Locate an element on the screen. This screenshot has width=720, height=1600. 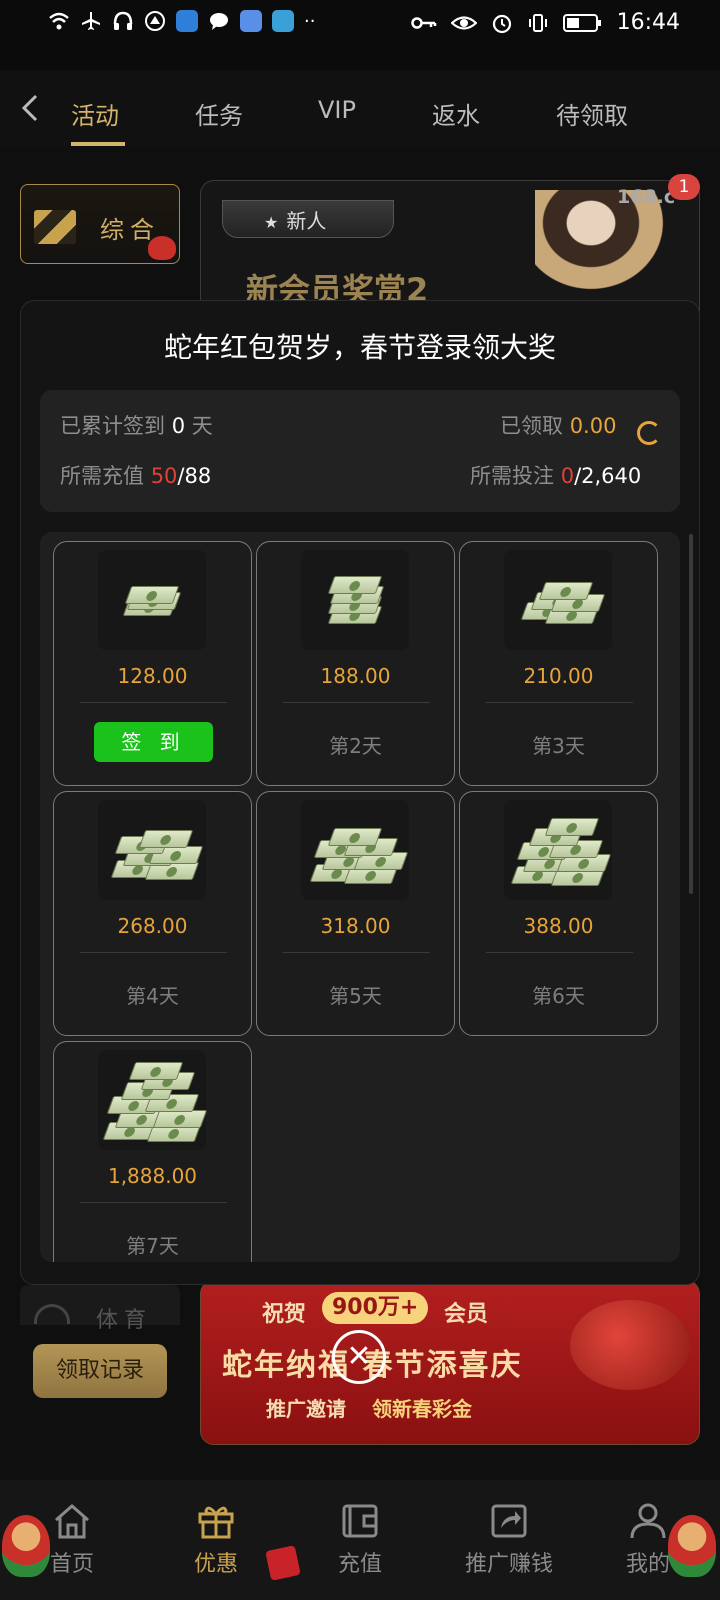
close-icon: ✕ is located at coordinates (359, 1356).